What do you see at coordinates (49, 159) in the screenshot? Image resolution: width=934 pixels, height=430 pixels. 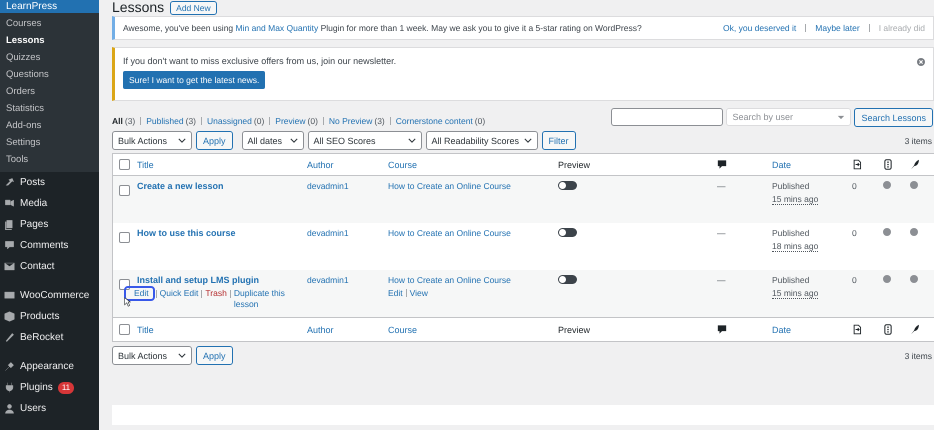 I see `submenu-item: Tools` at bounding box center [49, 159].